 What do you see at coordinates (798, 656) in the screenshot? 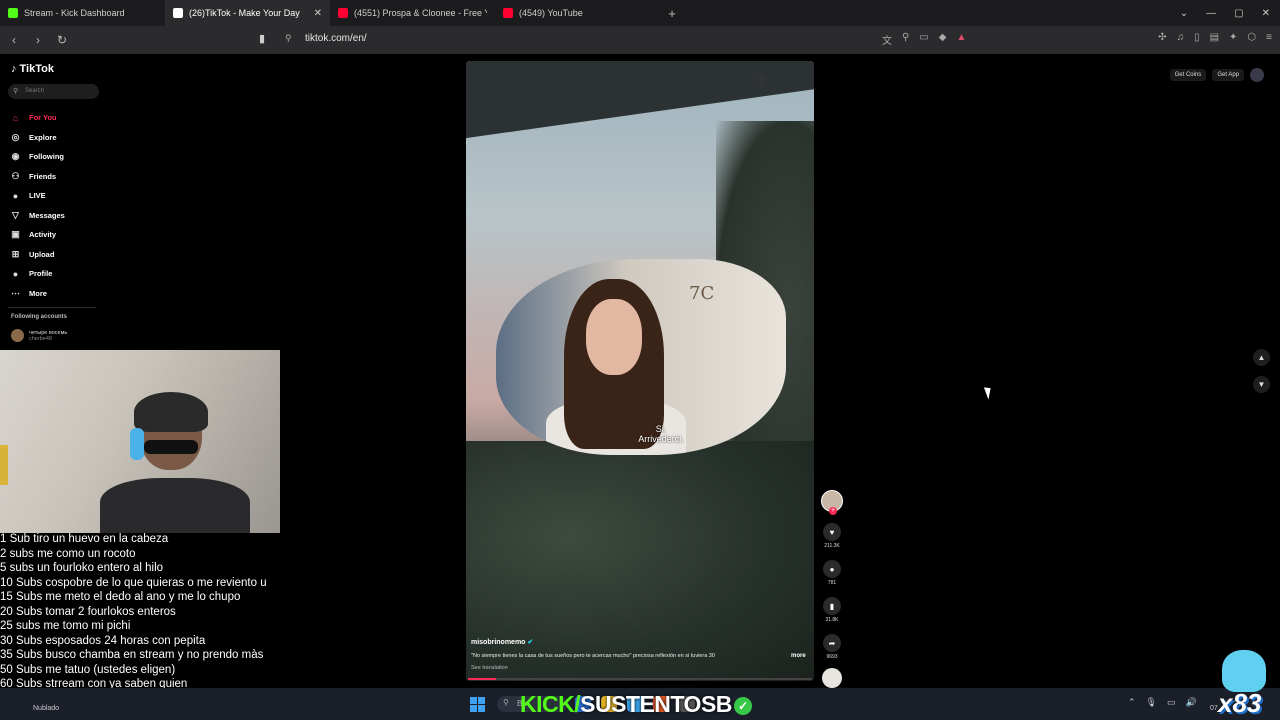
I see `more-button: more` at bounding box center [798, 656].